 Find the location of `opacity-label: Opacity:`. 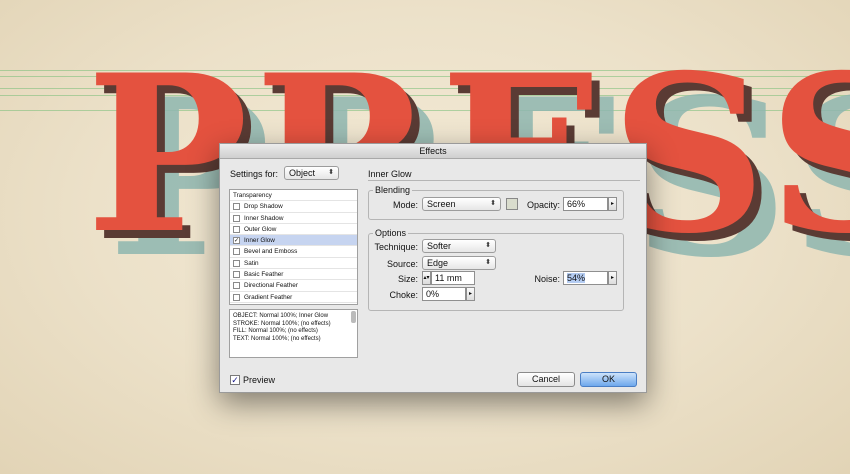

opacity-label: Opacity: is located at coordinates (543, 205).